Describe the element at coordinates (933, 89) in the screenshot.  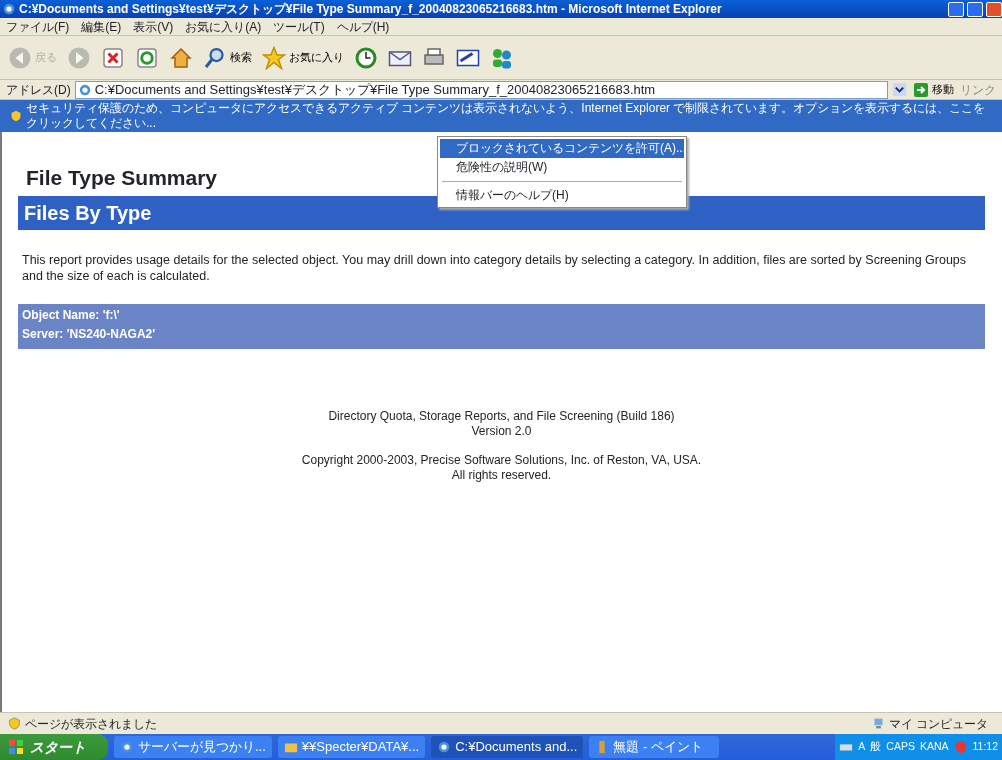
I see `go-button: 移動` at that location.